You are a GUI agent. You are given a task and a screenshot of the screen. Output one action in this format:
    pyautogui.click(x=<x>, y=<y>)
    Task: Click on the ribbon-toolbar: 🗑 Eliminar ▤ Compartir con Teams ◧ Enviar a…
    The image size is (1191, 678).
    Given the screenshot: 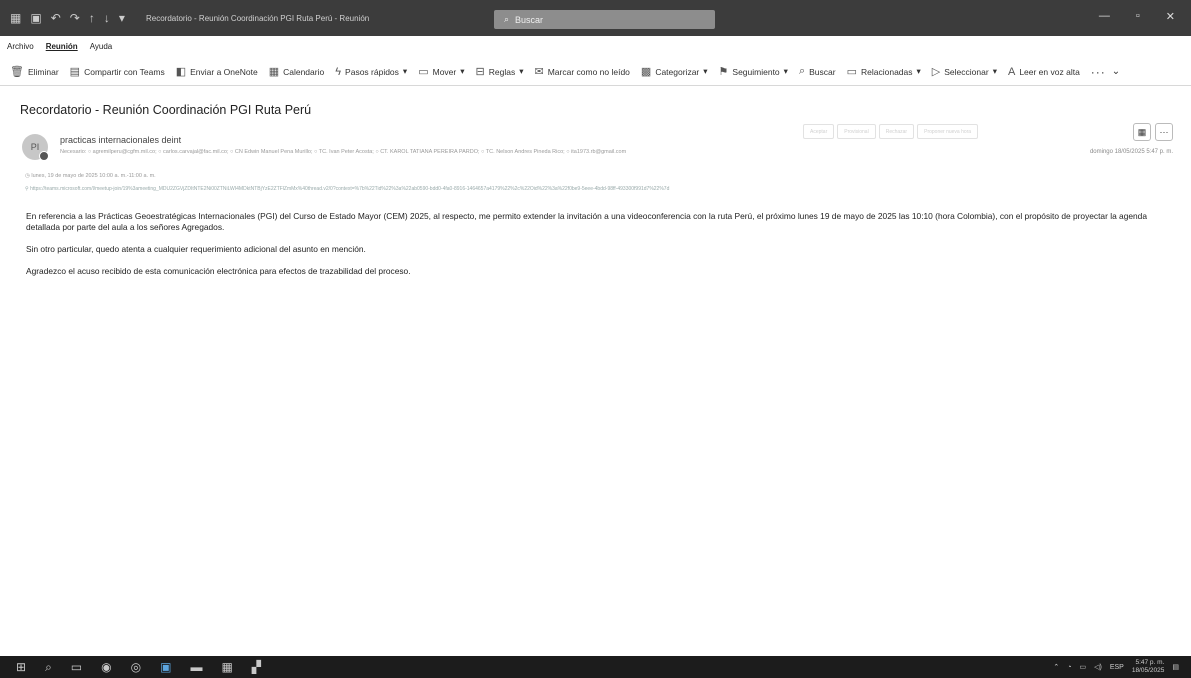 What is the action you would take?
    pyautogui.click(x=595, y=72)
    